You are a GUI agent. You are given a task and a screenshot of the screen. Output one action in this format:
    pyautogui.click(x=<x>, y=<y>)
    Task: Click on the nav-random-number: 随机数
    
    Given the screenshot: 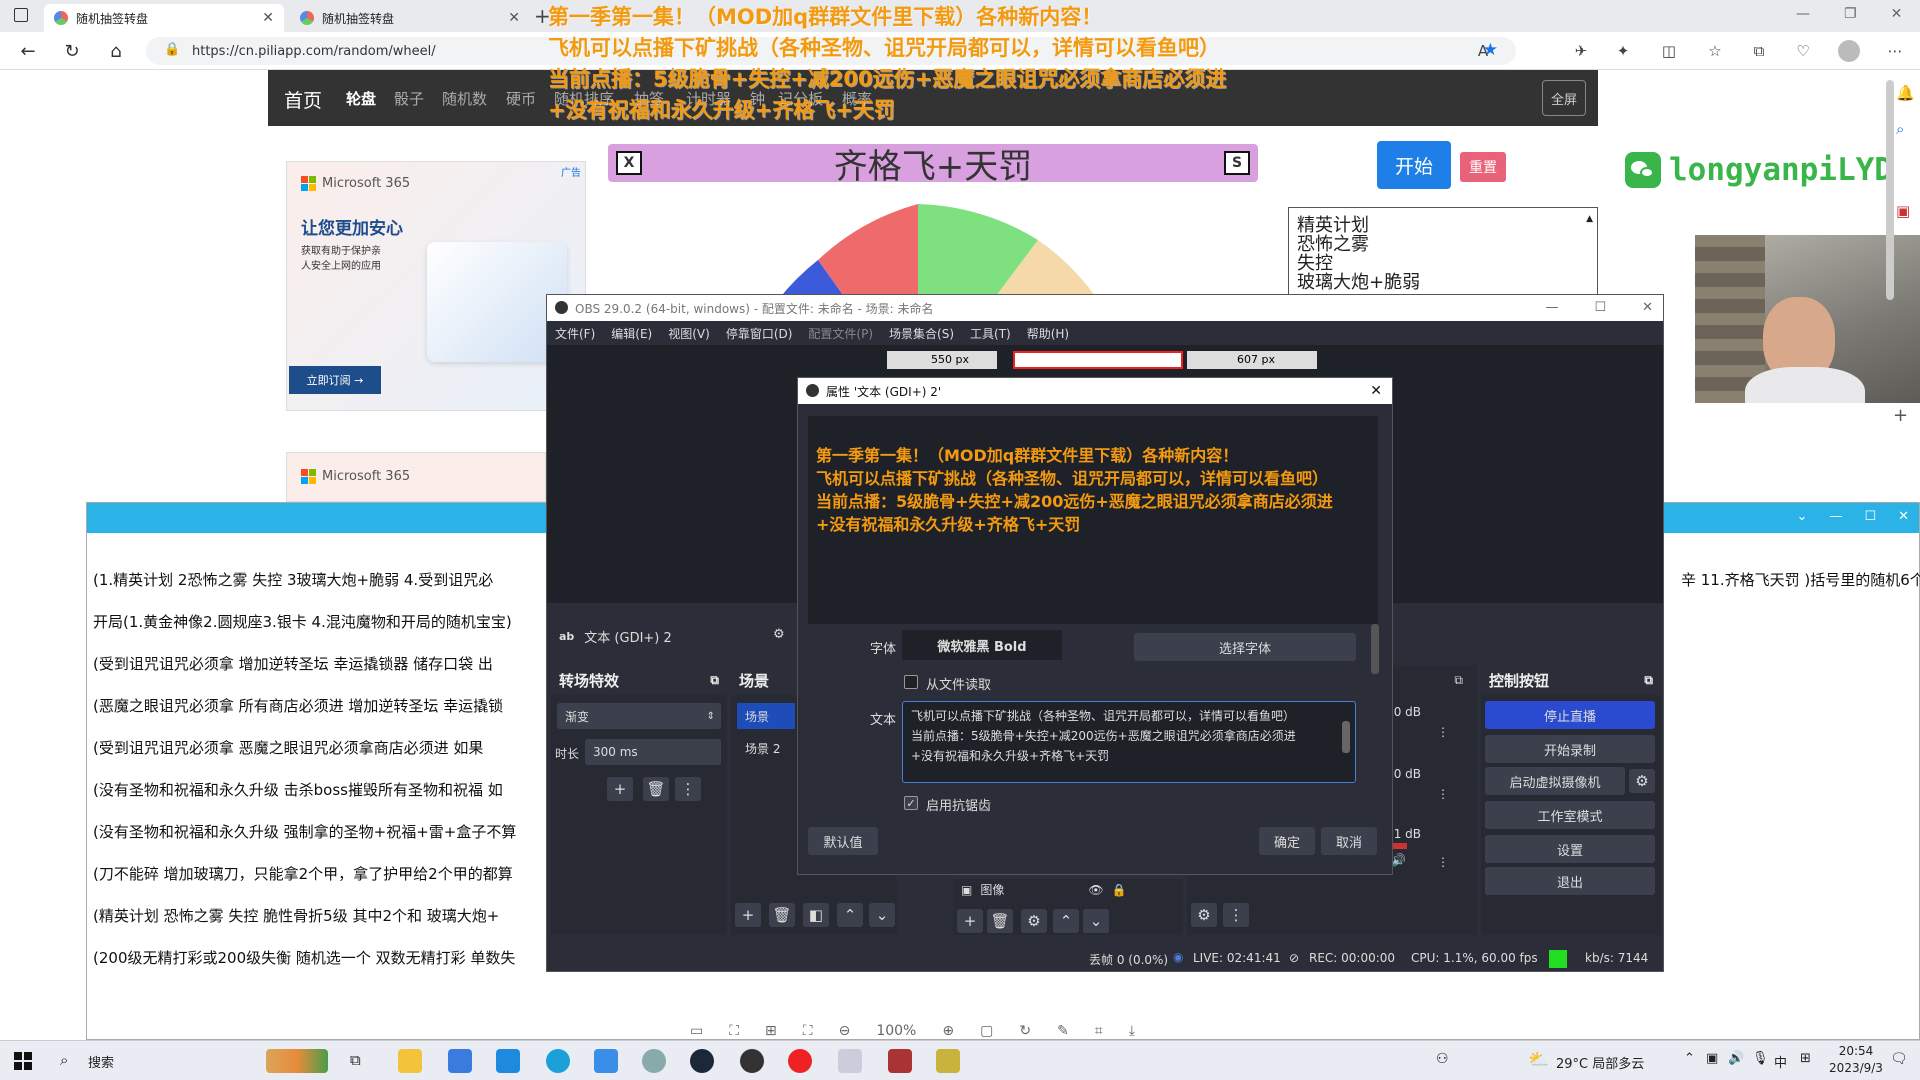 What is the action you would take?
    pyautogui.click(x=464, y=98)
    